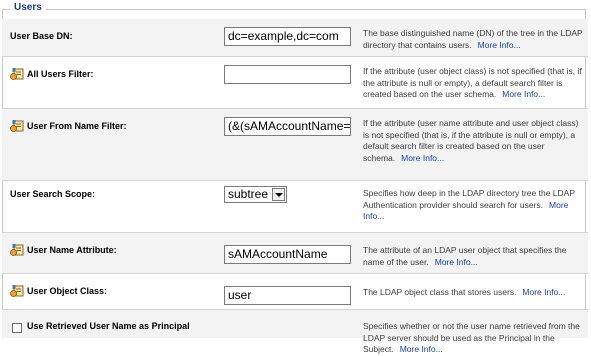 This screenshot has width=591, height=356. What do you see at coordinates (248, 194) in the screenshot?
I see `user-search-scope-selected-value: subtree` at bounding box center [248, 194].